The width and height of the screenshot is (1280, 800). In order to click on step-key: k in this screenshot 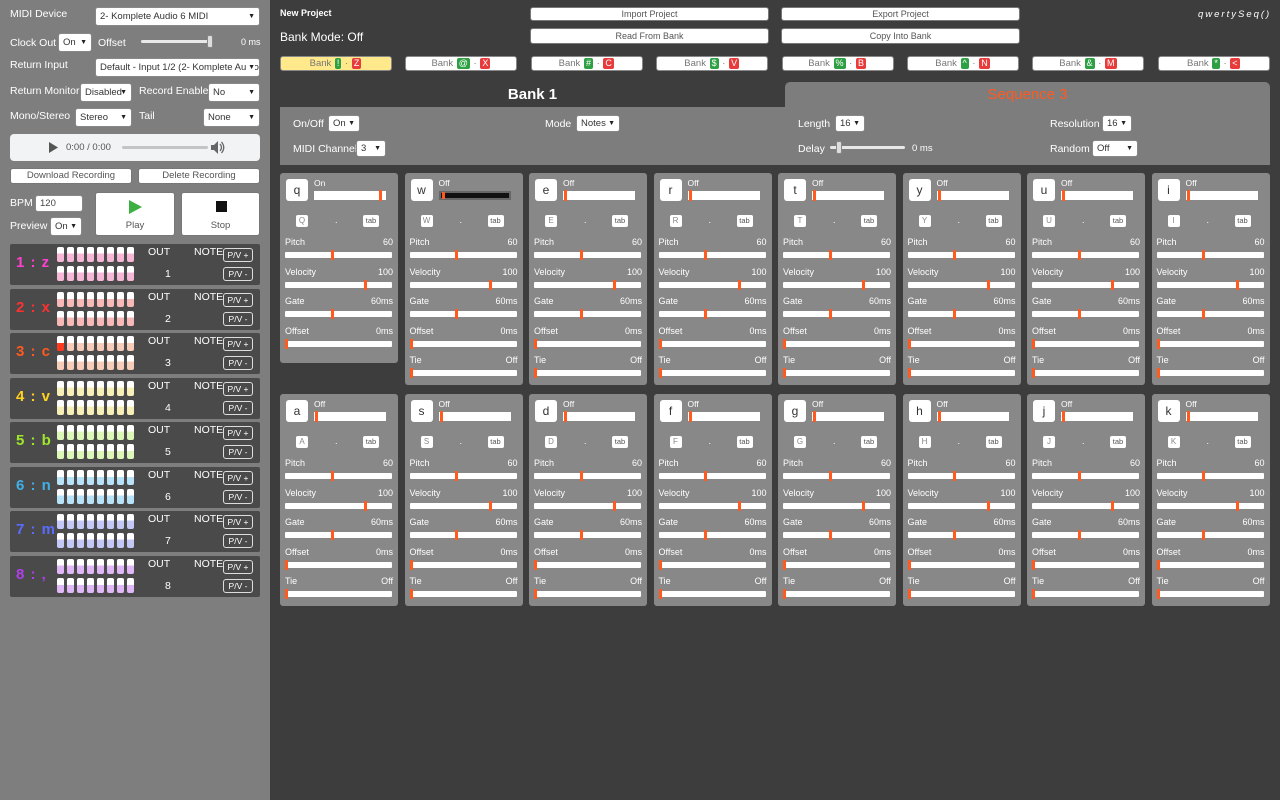, I will do `click(1168, 411)`.